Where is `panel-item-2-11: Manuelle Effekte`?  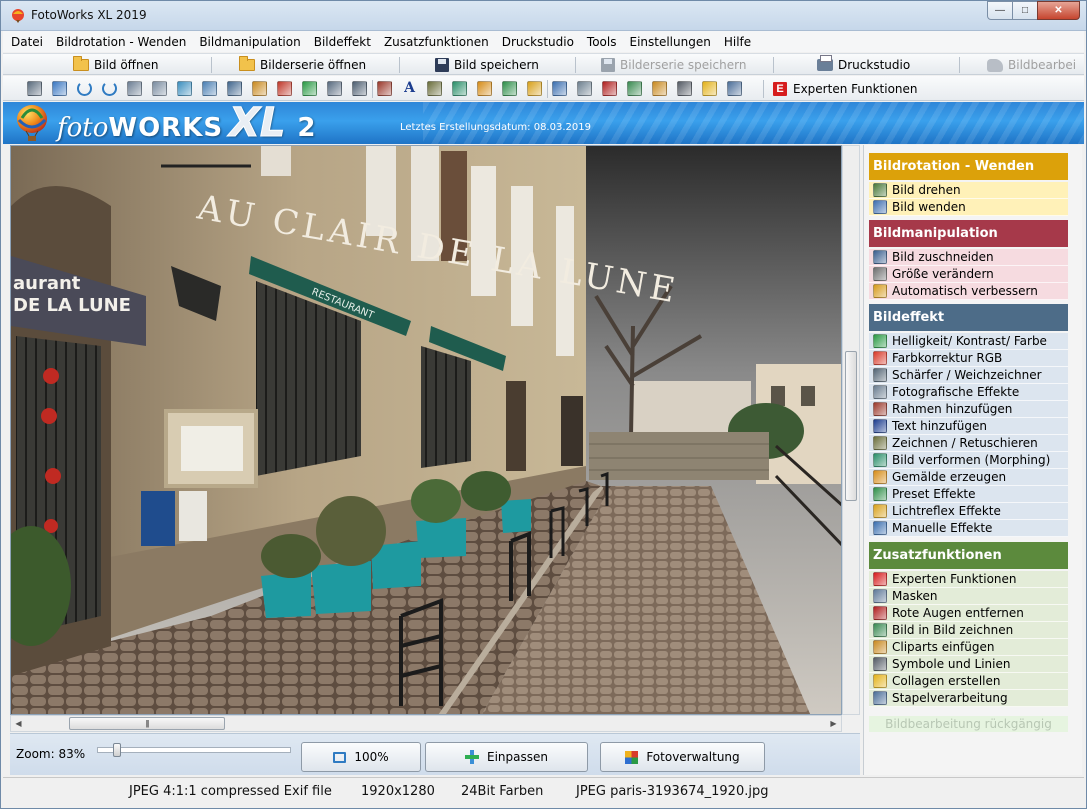
panel-item-2-11: Manuelle Effekte is located at coordinates (968, 528).